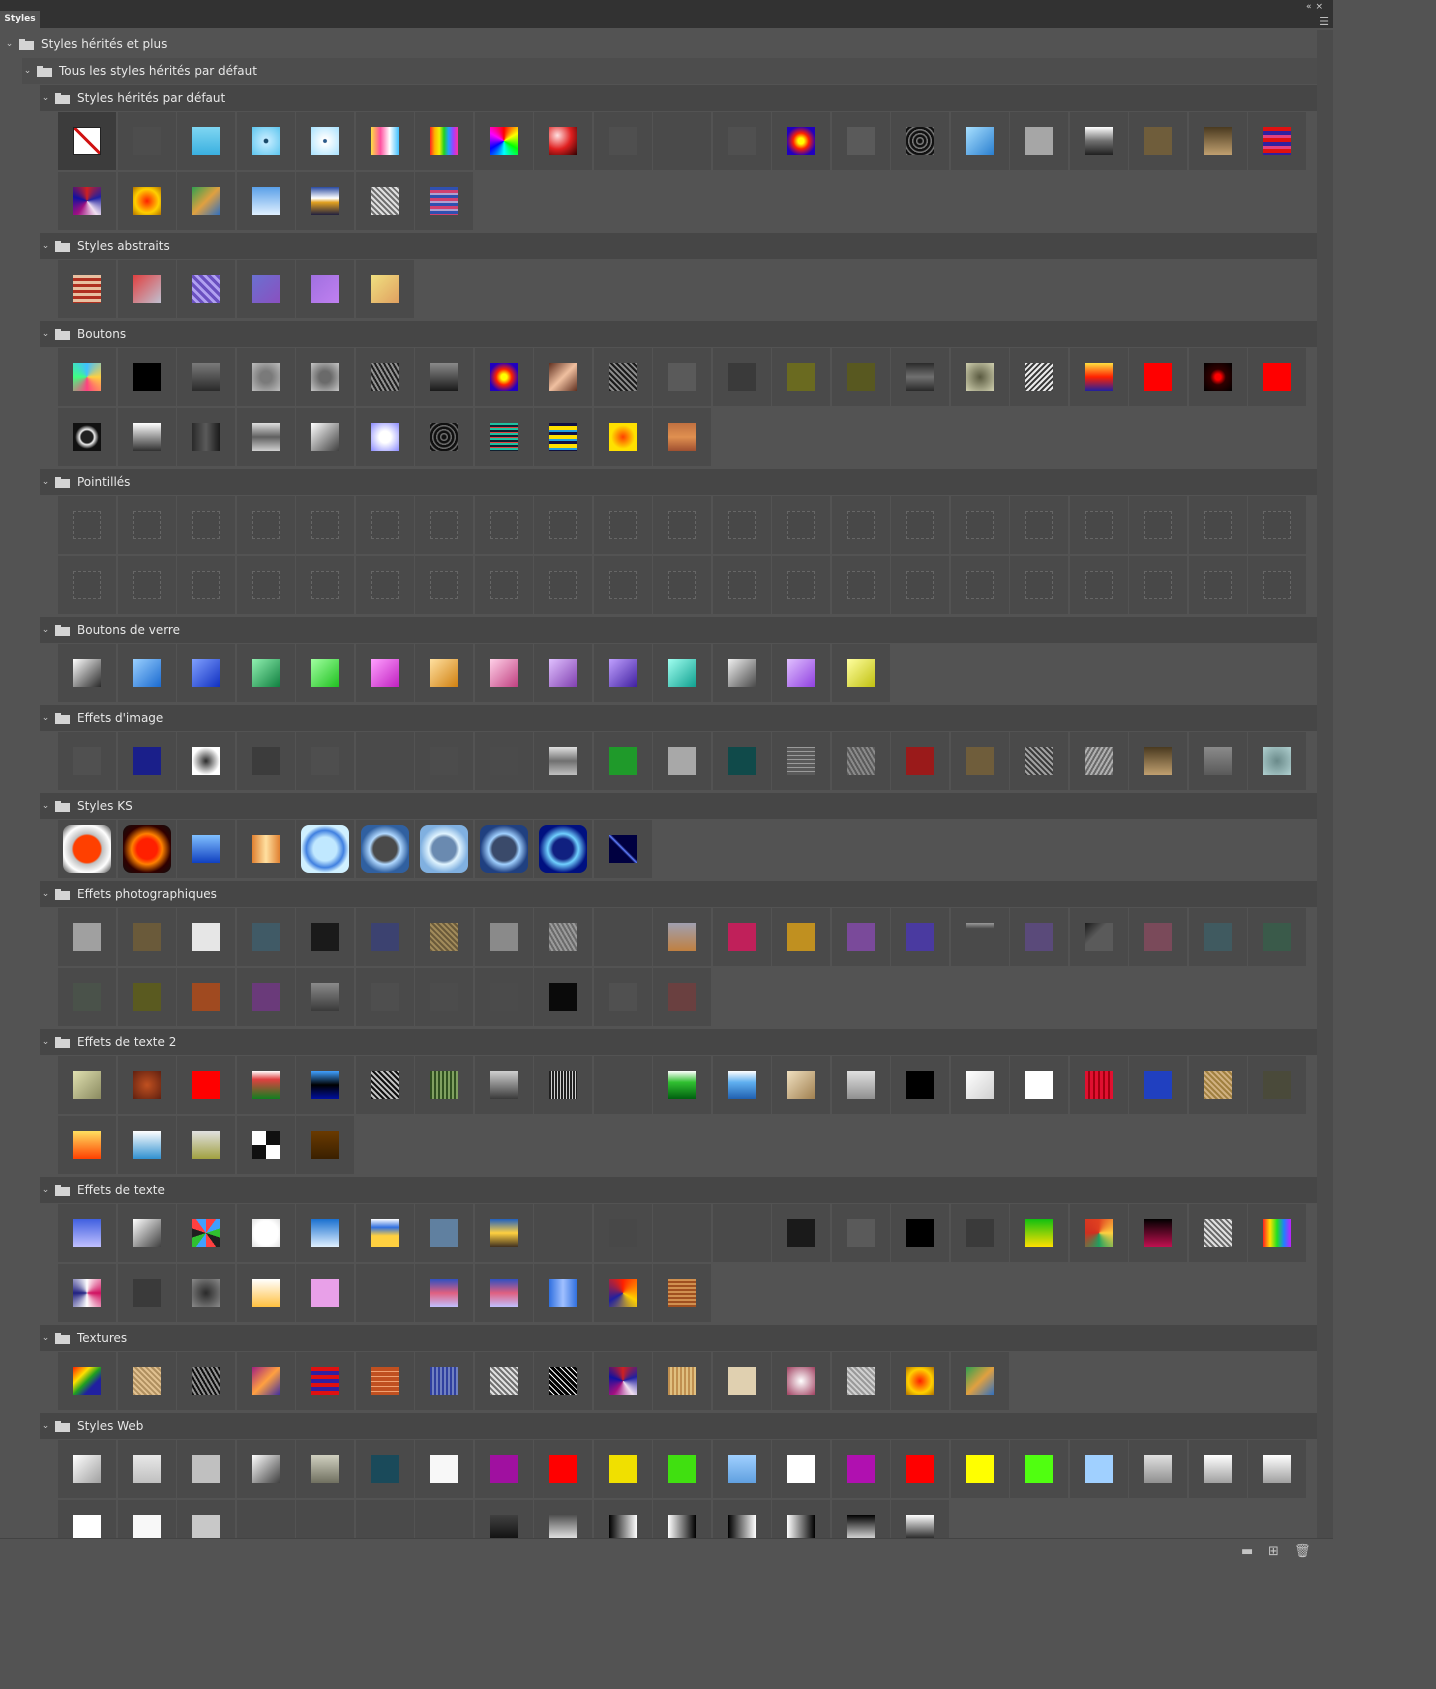  Describe the element at coordinates (678, 894) in the screenshot. I see `section-header: ⌄ Effets photographiques` at that location.